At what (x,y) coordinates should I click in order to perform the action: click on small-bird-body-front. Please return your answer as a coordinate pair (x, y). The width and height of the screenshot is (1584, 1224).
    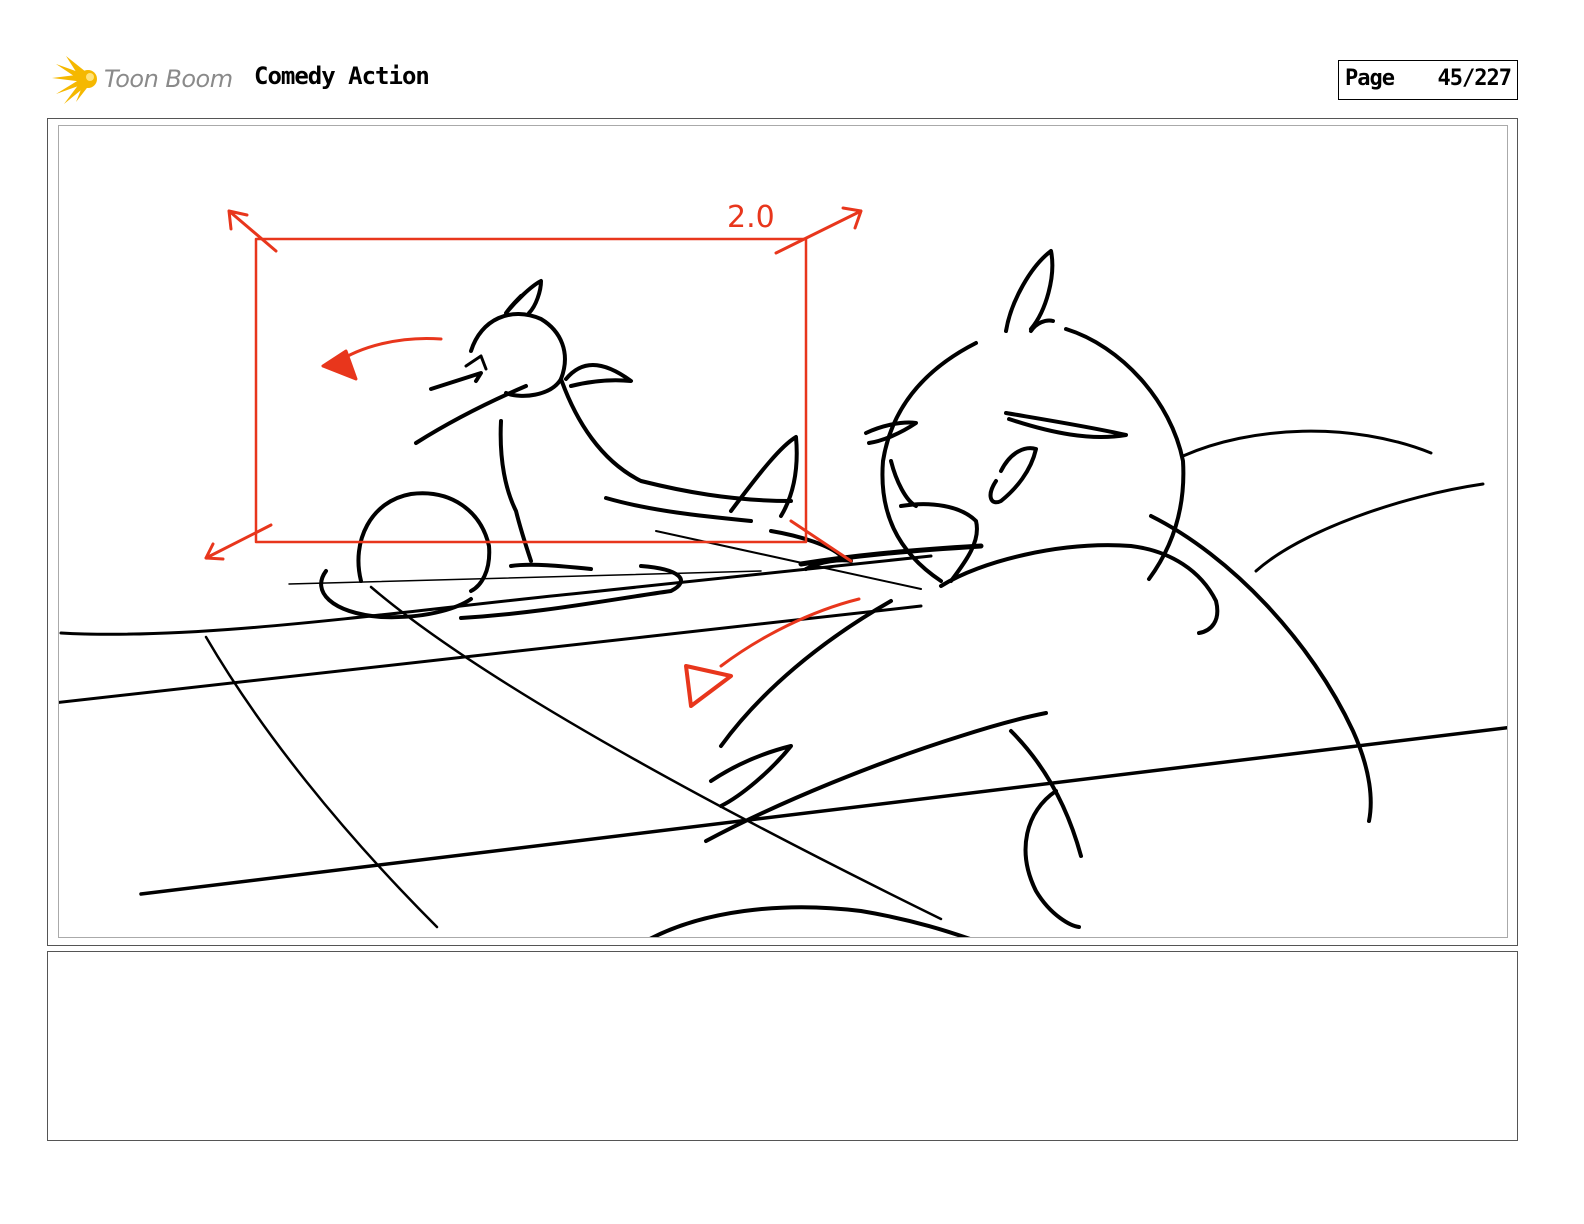
    Looking at the image, I should click on (515, 491).